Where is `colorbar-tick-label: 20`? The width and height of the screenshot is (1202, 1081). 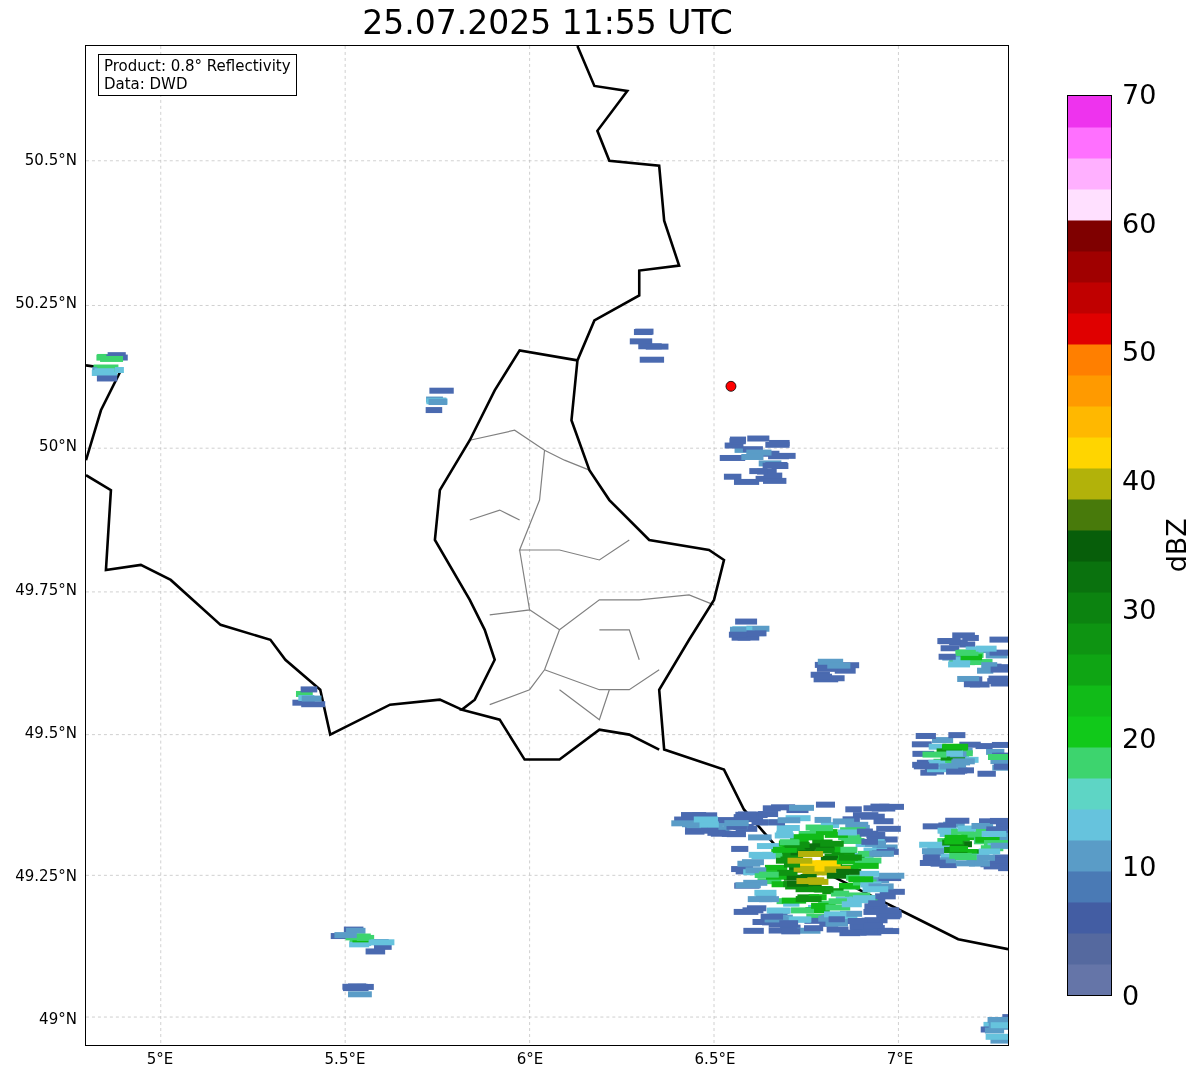
colorbar-tick-label: 20 is located at coordinates (1139, 738).